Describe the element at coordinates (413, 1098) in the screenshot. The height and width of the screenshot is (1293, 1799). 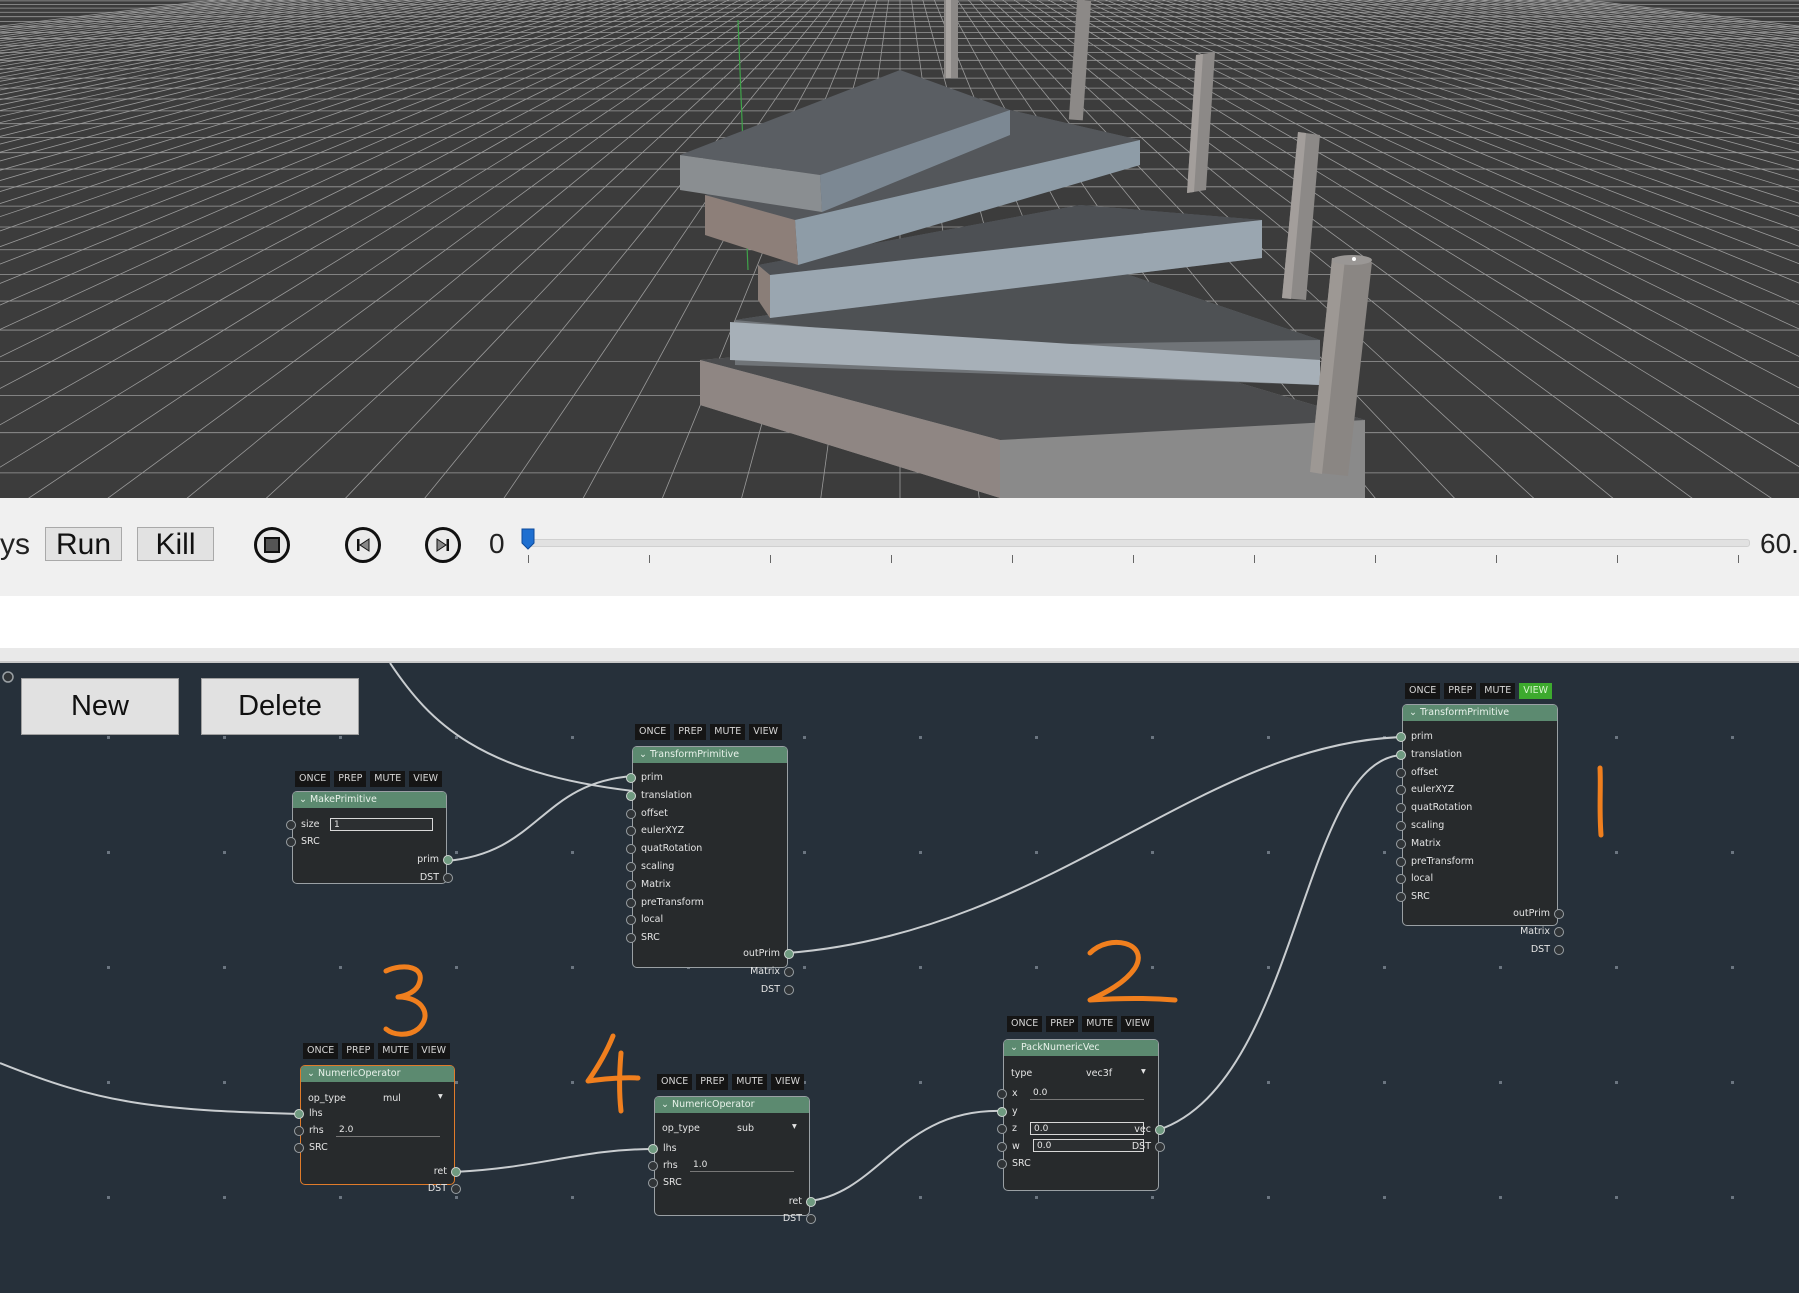
I see `dropdown: mul` at that location.